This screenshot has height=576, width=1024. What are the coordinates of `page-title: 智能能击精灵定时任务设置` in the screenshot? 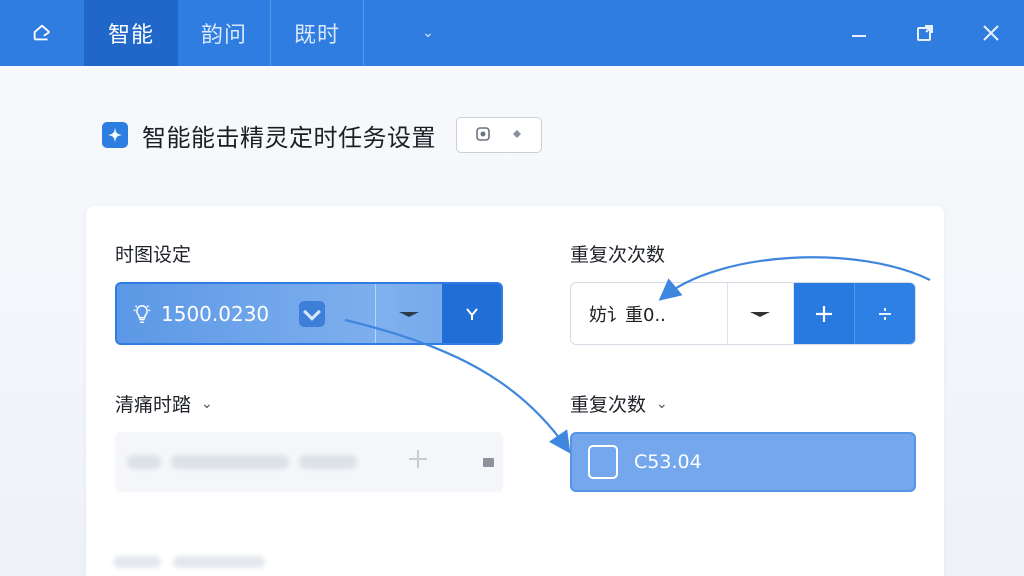 It's located at (289, 137).